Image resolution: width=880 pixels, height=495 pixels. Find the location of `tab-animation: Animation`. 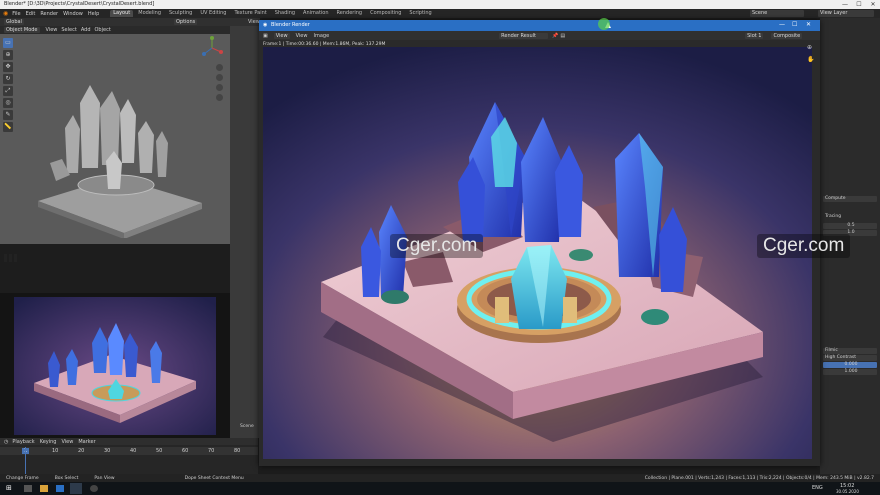

tab-animation: Animation is located at coordinates (316, 13).